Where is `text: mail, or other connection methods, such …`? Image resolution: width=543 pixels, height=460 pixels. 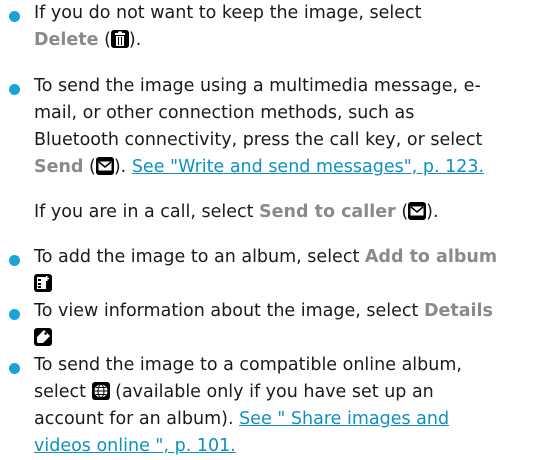
text: mail, or other connection methods, such … is located at coordinates (224, 113).